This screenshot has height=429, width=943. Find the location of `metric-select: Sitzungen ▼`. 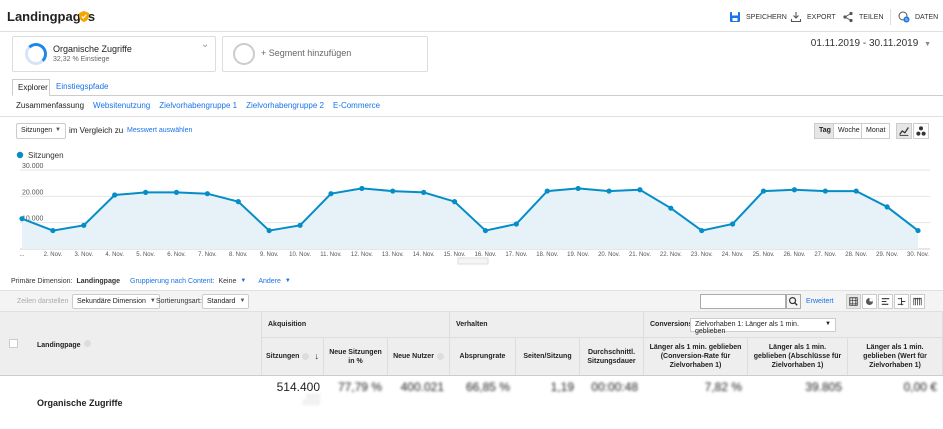

metric-select: Sitzungen ▼ is located at coordinates (41, 131).